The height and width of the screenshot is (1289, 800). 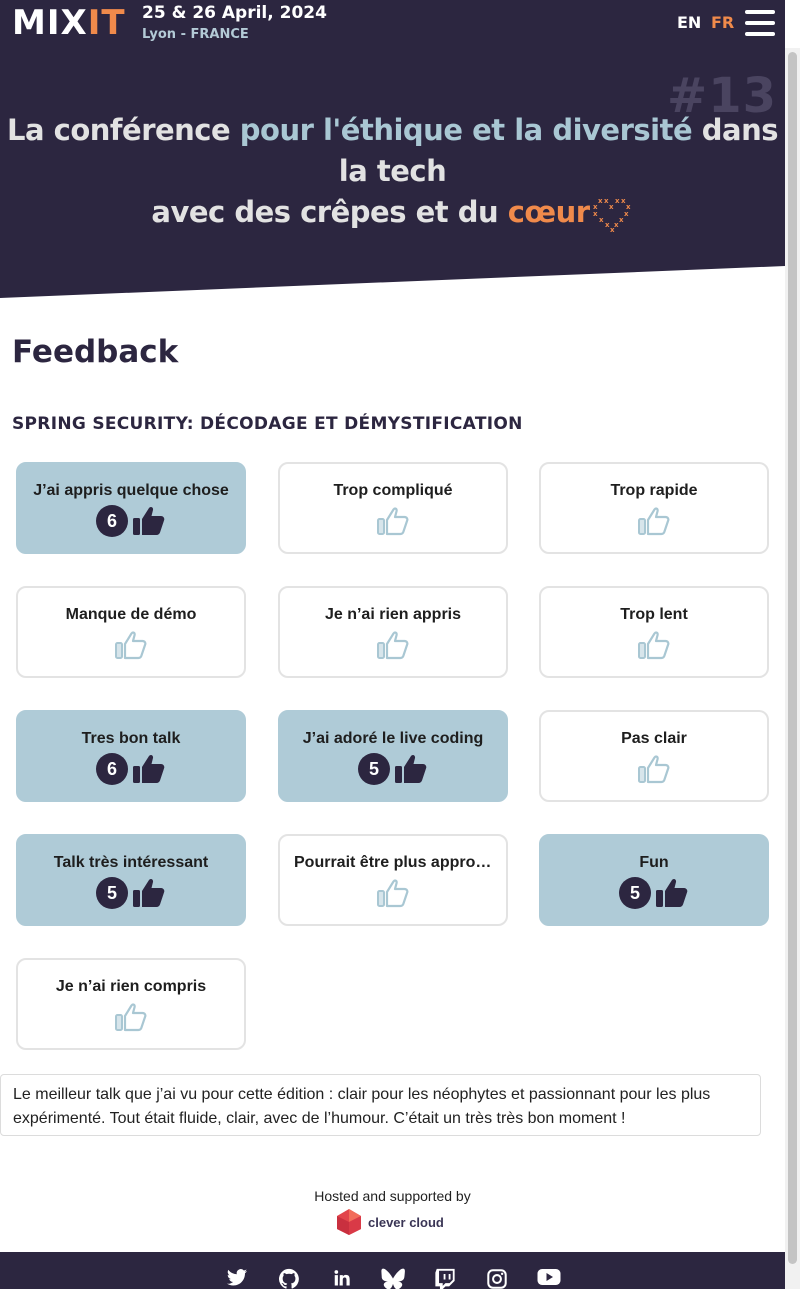 What do you see at coordinates (131, 738) in the screenshot?
I see `feedback-label: Tres bon talk` at bounding box center [131, 738].